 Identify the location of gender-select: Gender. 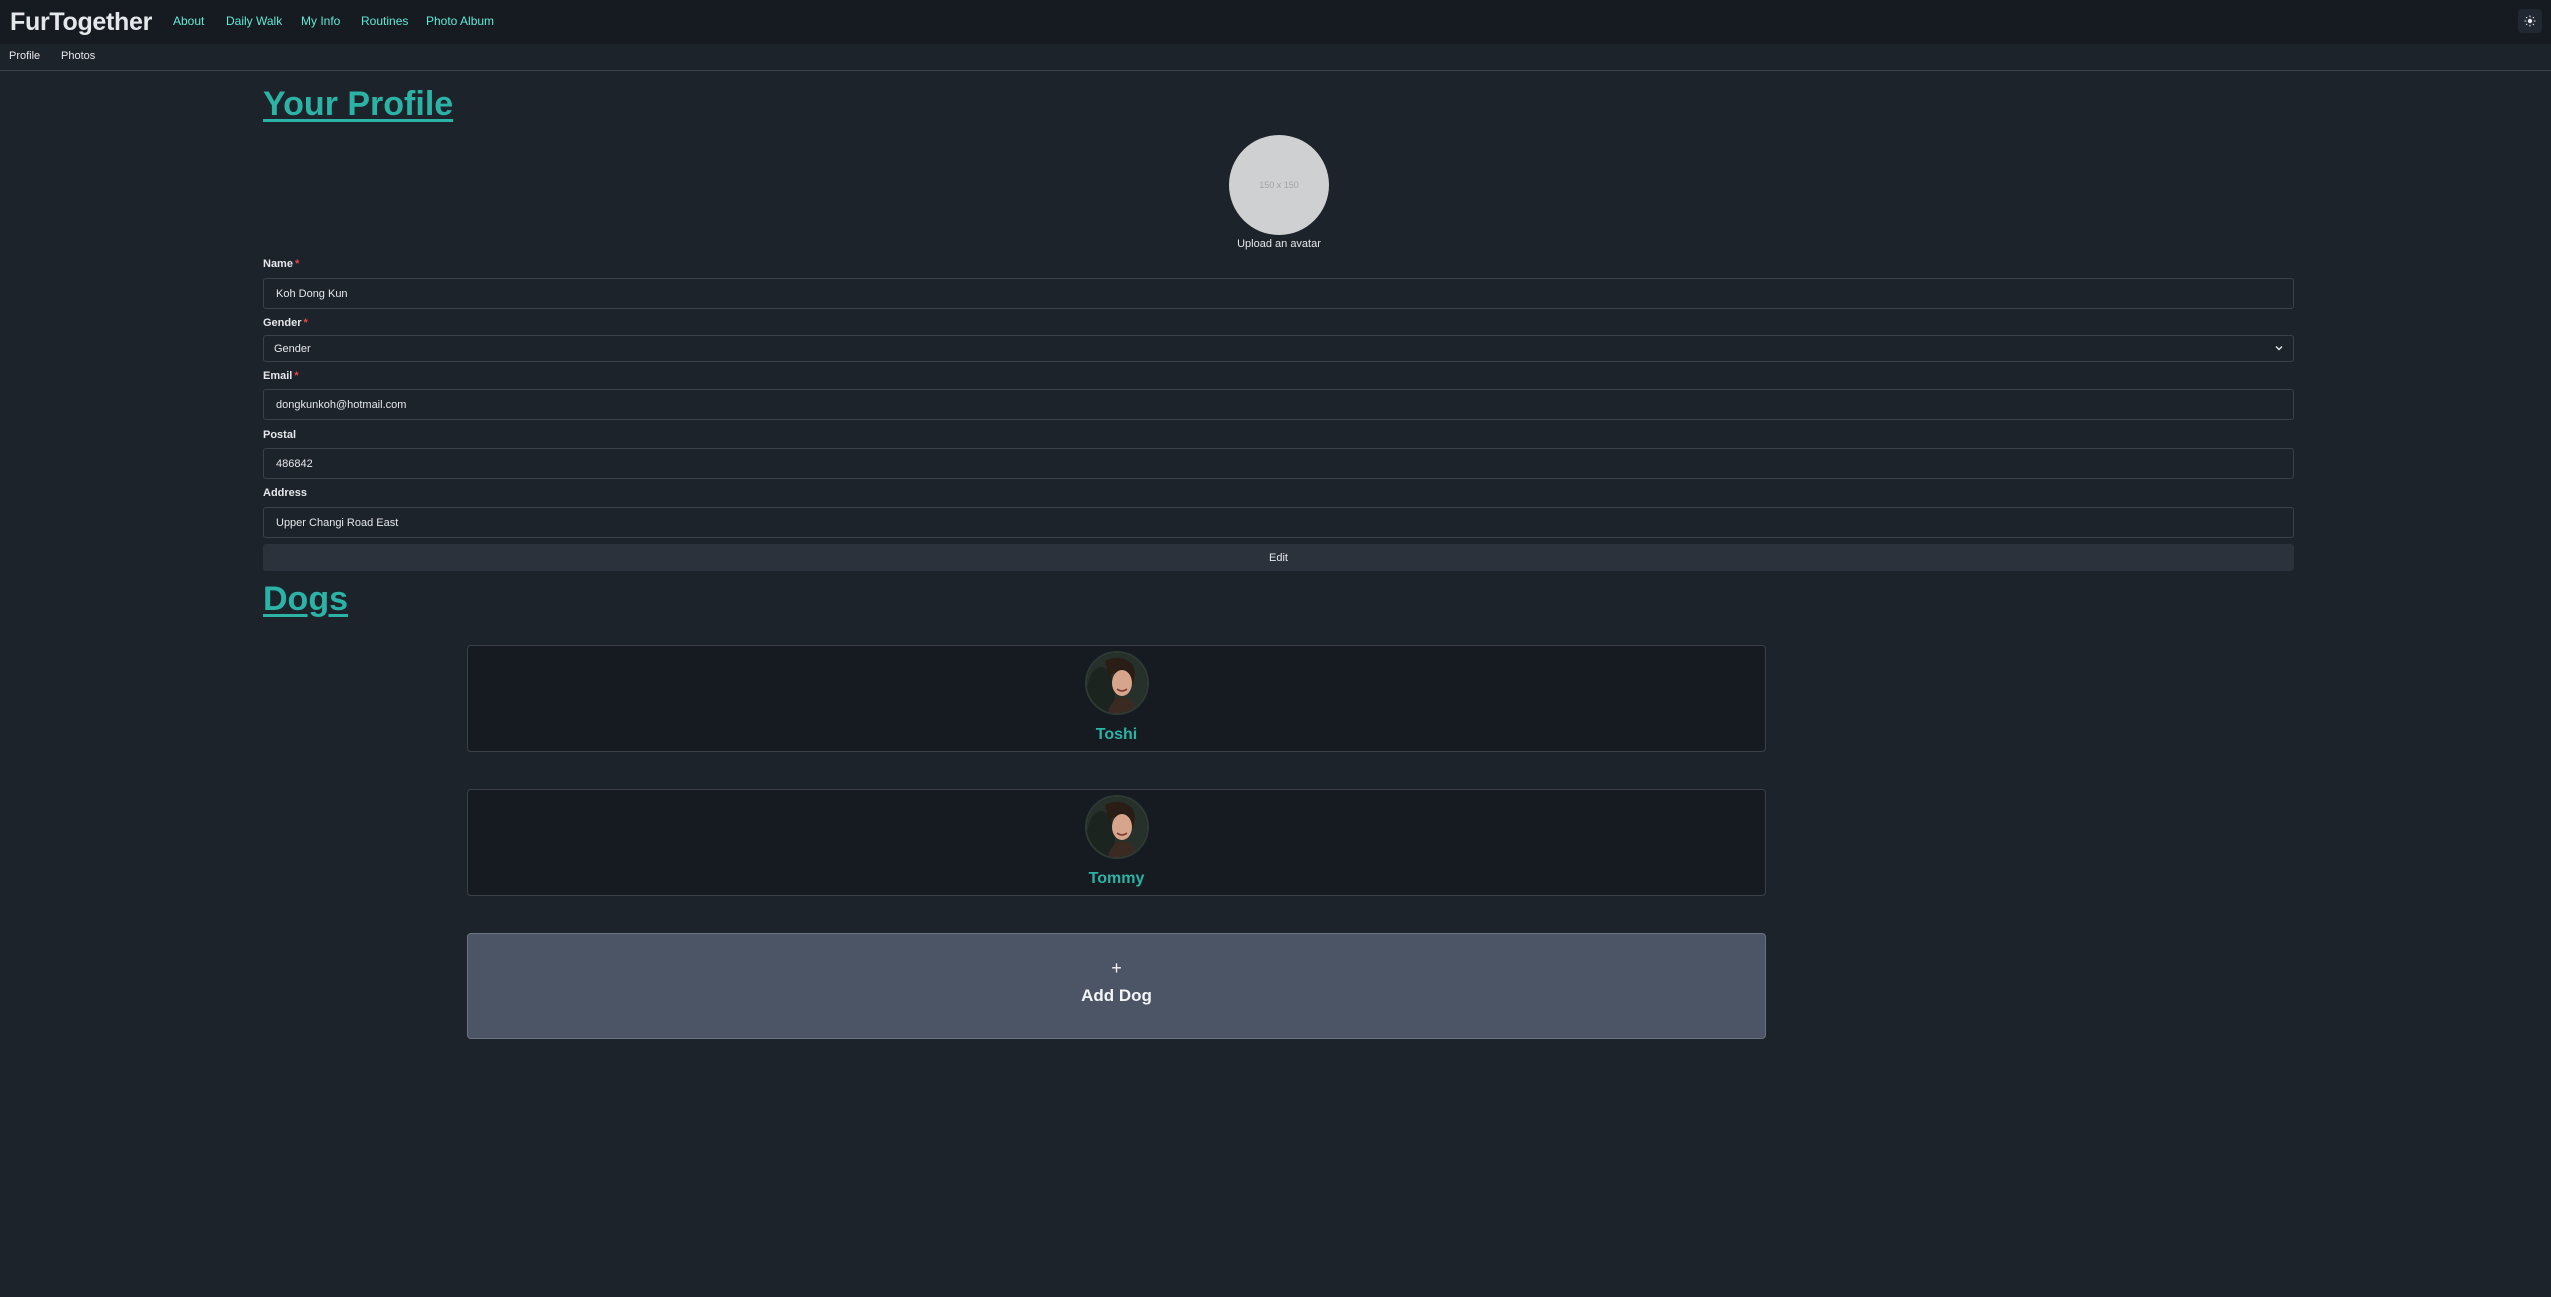
(1278, 348).